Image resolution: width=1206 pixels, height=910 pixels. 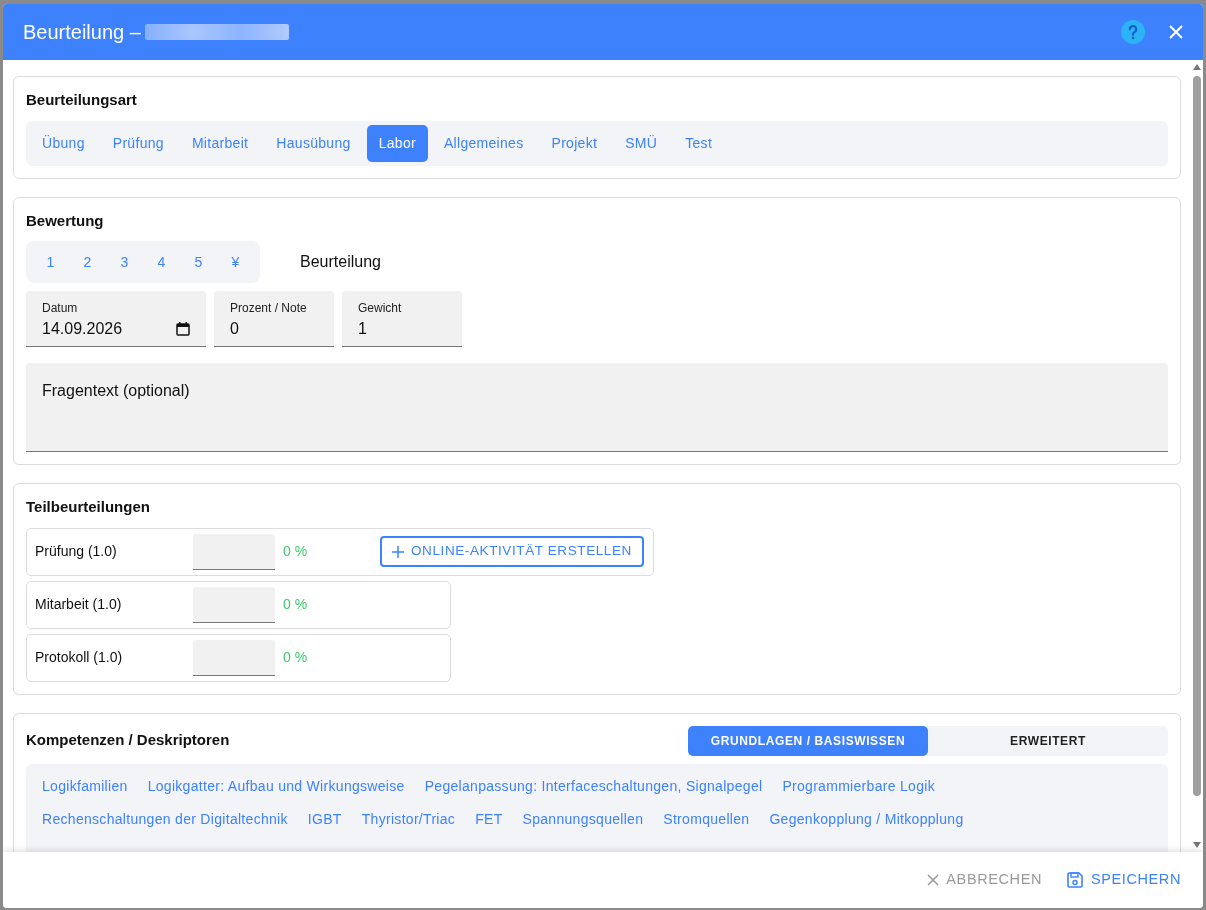 What do you see at coordinates (109, 329) in the screenshot?
I see `field-value: 14.09.2026` at bounding box center [109, 329].